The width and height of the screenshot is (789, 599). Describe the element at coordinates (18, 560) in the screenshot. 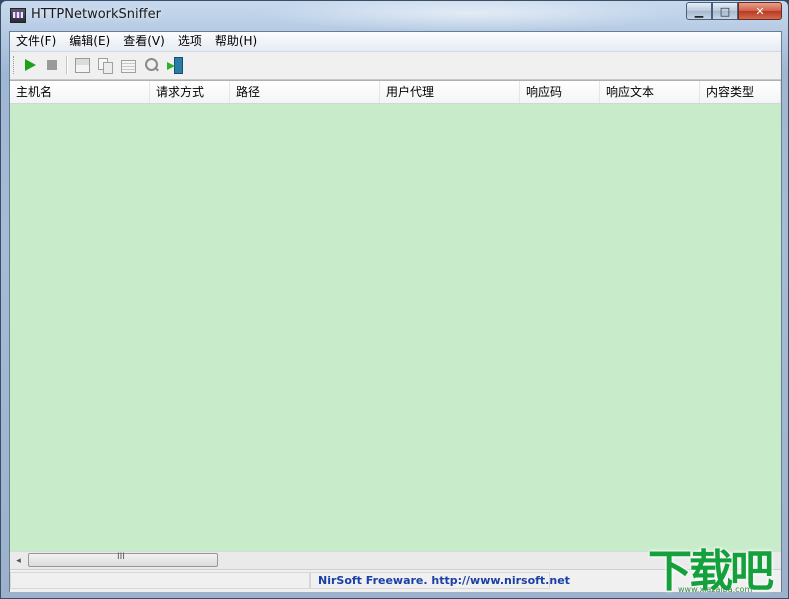

I see `scroll-left-arrow: ◂` at that location.